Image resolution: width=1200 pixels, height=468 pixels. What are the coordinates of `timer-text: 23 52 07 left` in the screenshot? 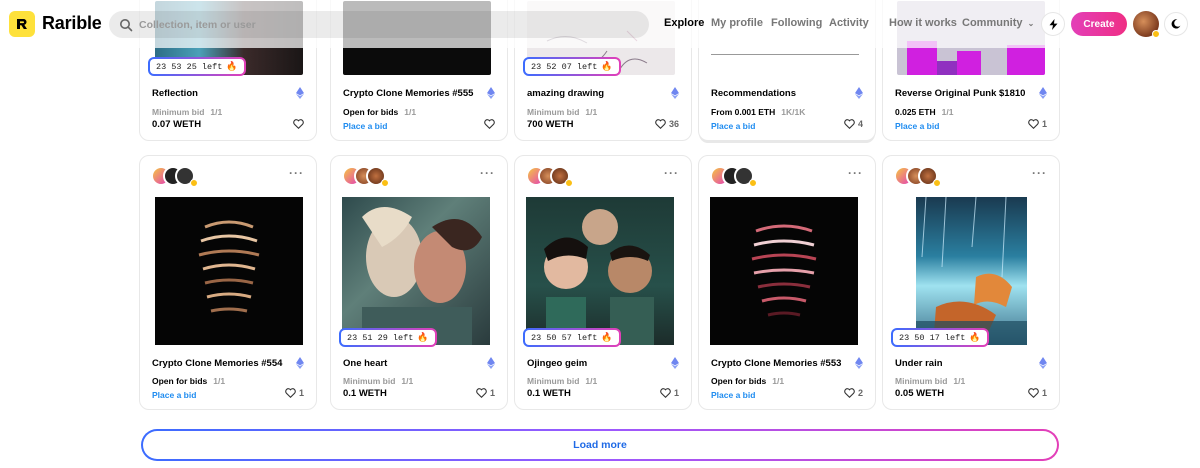 It's located at (564, 66).